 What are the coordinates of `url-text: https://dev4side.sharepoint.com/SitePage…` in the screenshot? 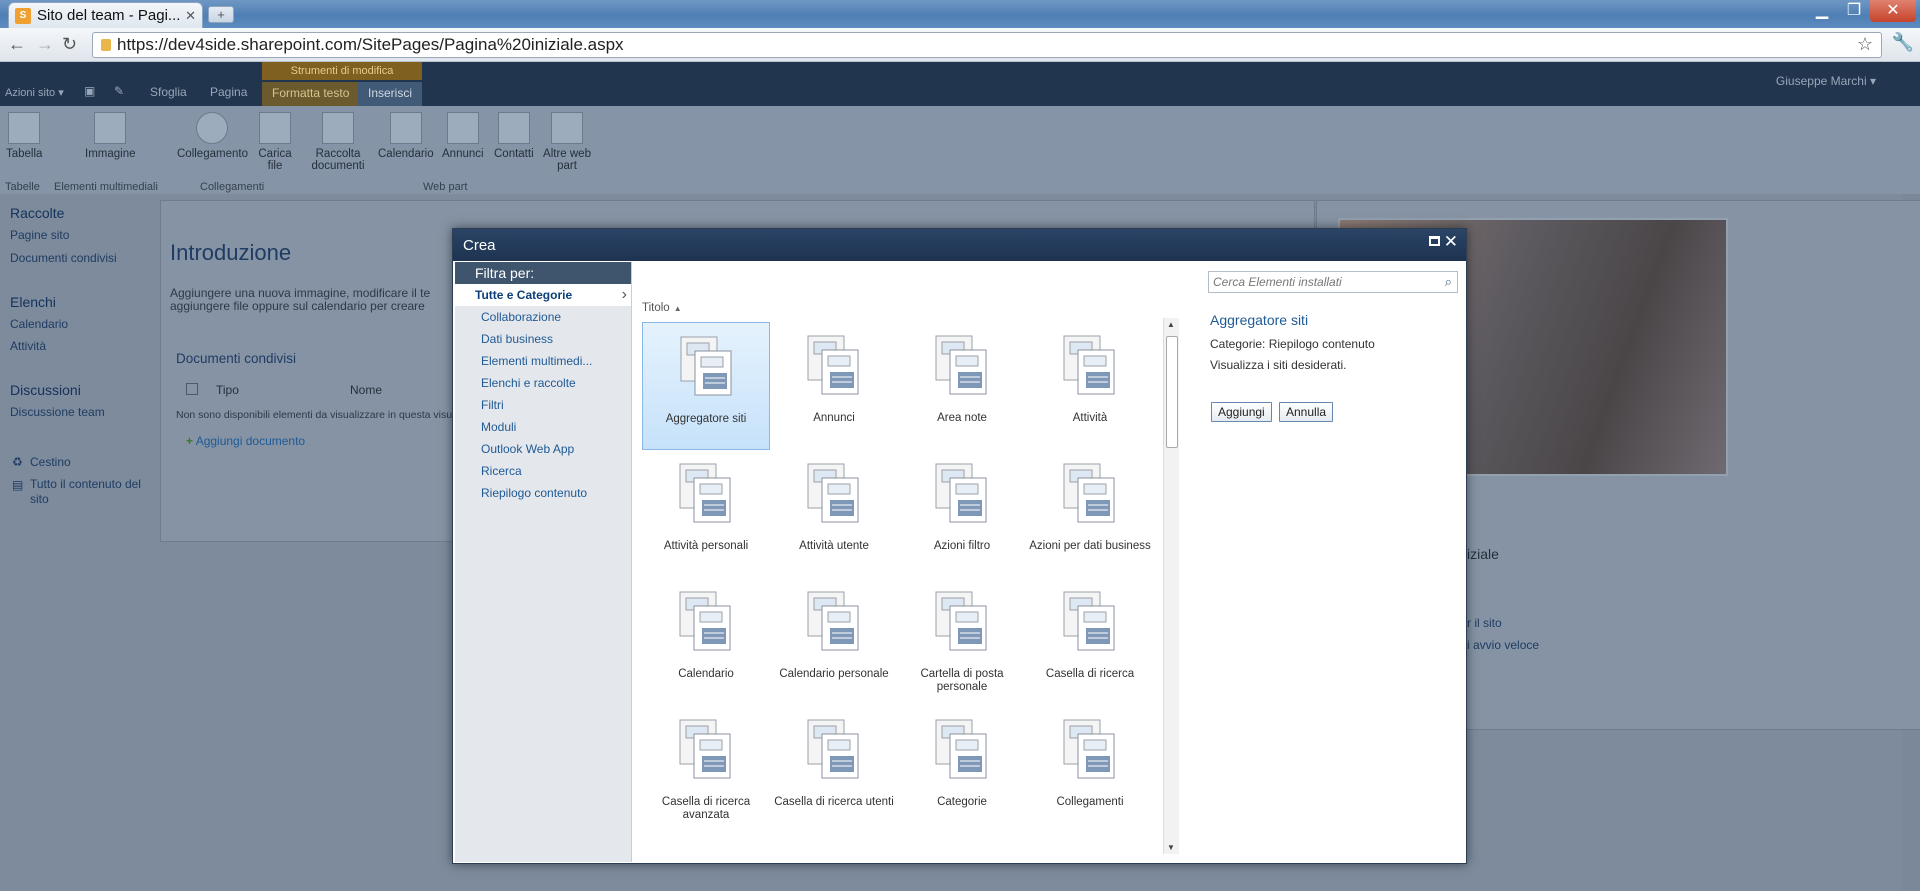 It's located at (370, 44).